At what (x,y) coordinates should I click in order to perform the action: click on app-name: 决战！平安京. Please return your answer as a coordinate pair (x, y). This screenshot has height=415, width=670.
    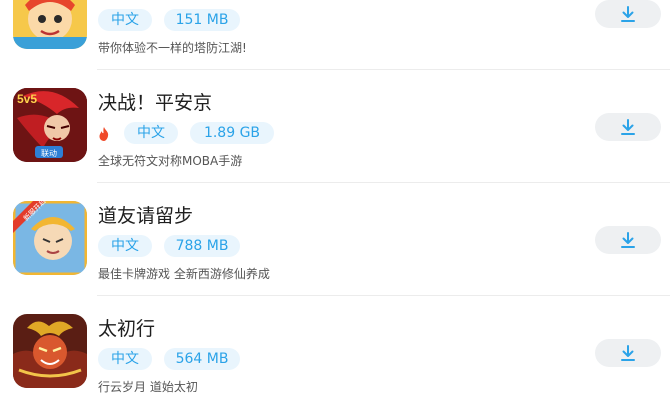
    Looking at the image, I should click on (155, 103).